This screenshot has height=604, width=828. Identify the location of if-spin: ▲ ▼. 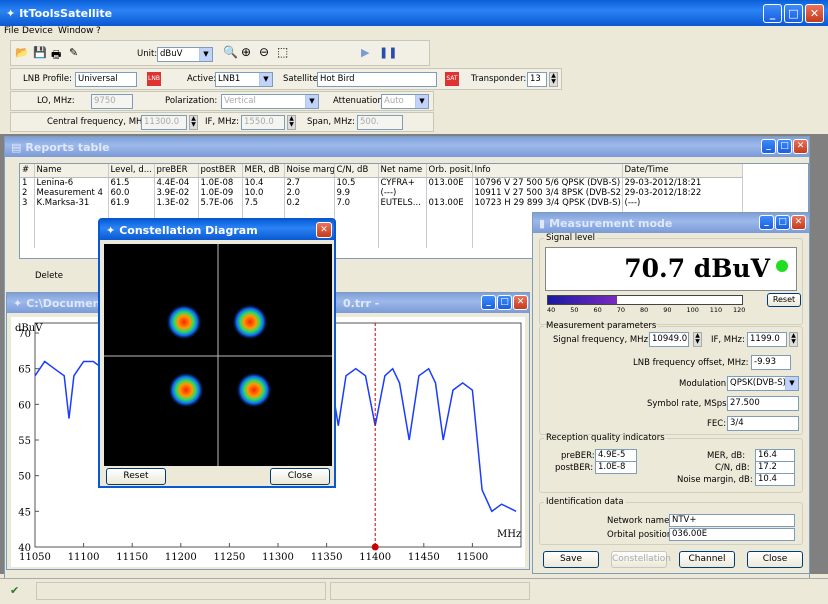
(291, 122).